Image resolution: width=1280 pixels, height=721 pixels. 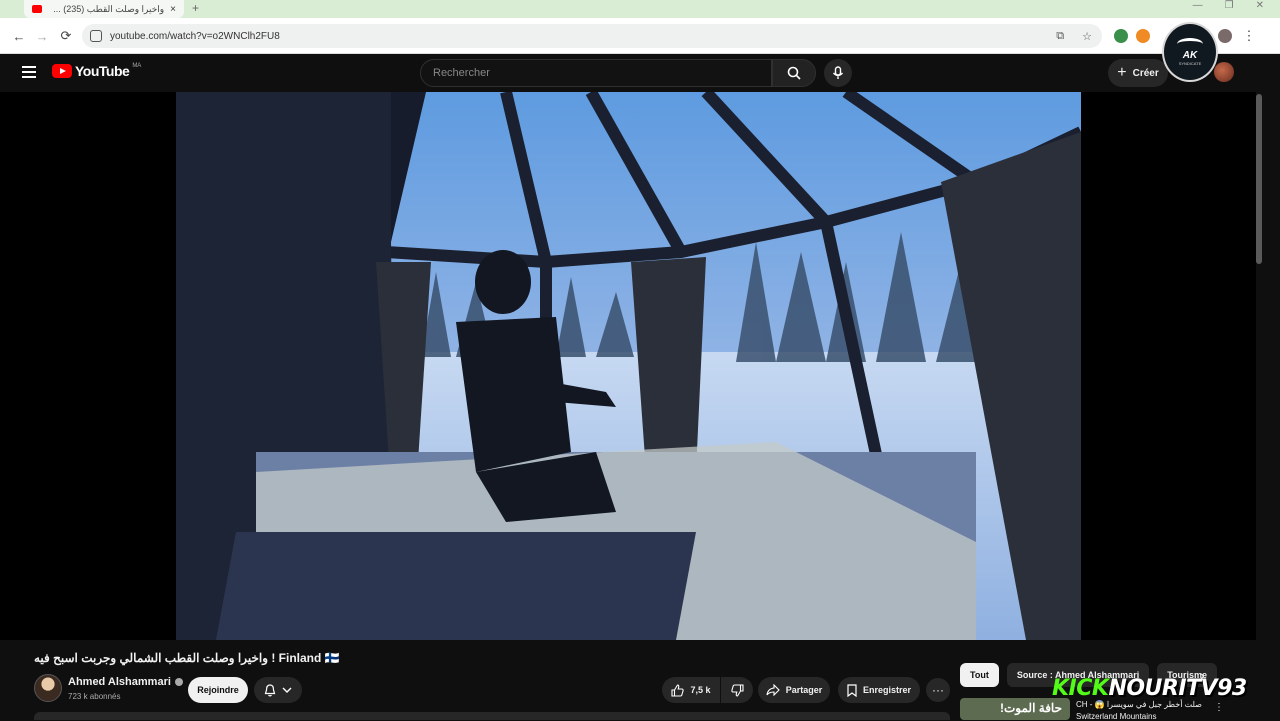 I want to click on channel-name-text: Ahmed Alshammari, so click(x=119, y=682).